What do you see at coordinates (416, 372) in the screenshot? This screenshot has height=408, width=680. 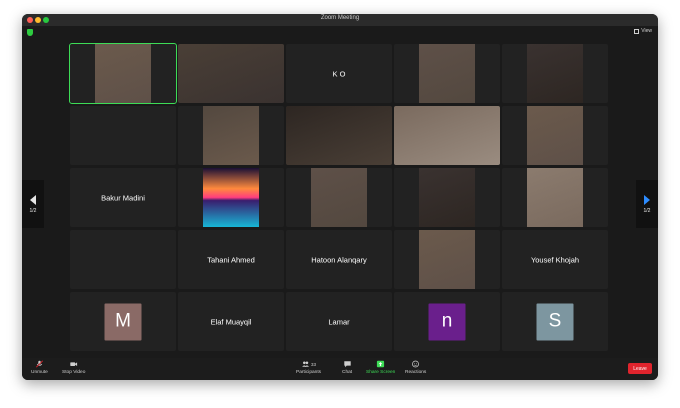 I see `reactions-label: Reactions` at bounding box center [416, 372].